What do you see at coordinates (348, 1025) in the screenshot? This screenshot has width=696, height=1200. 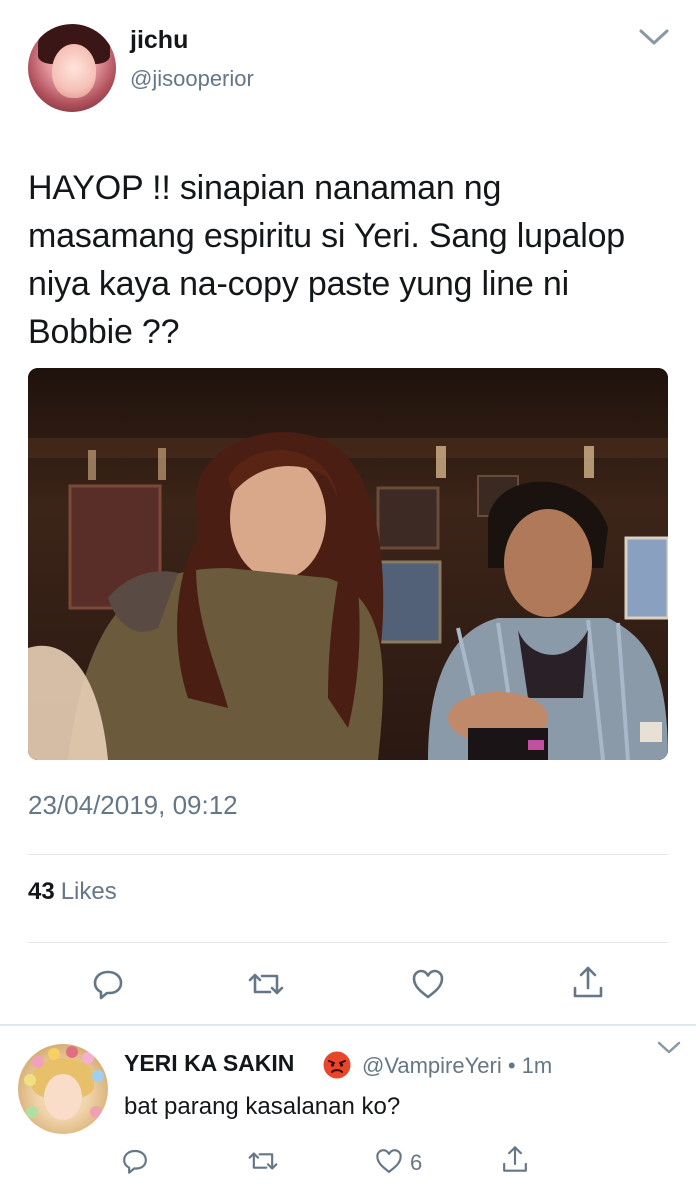 I see `thread-separator` at bounding box center [348, 1025].